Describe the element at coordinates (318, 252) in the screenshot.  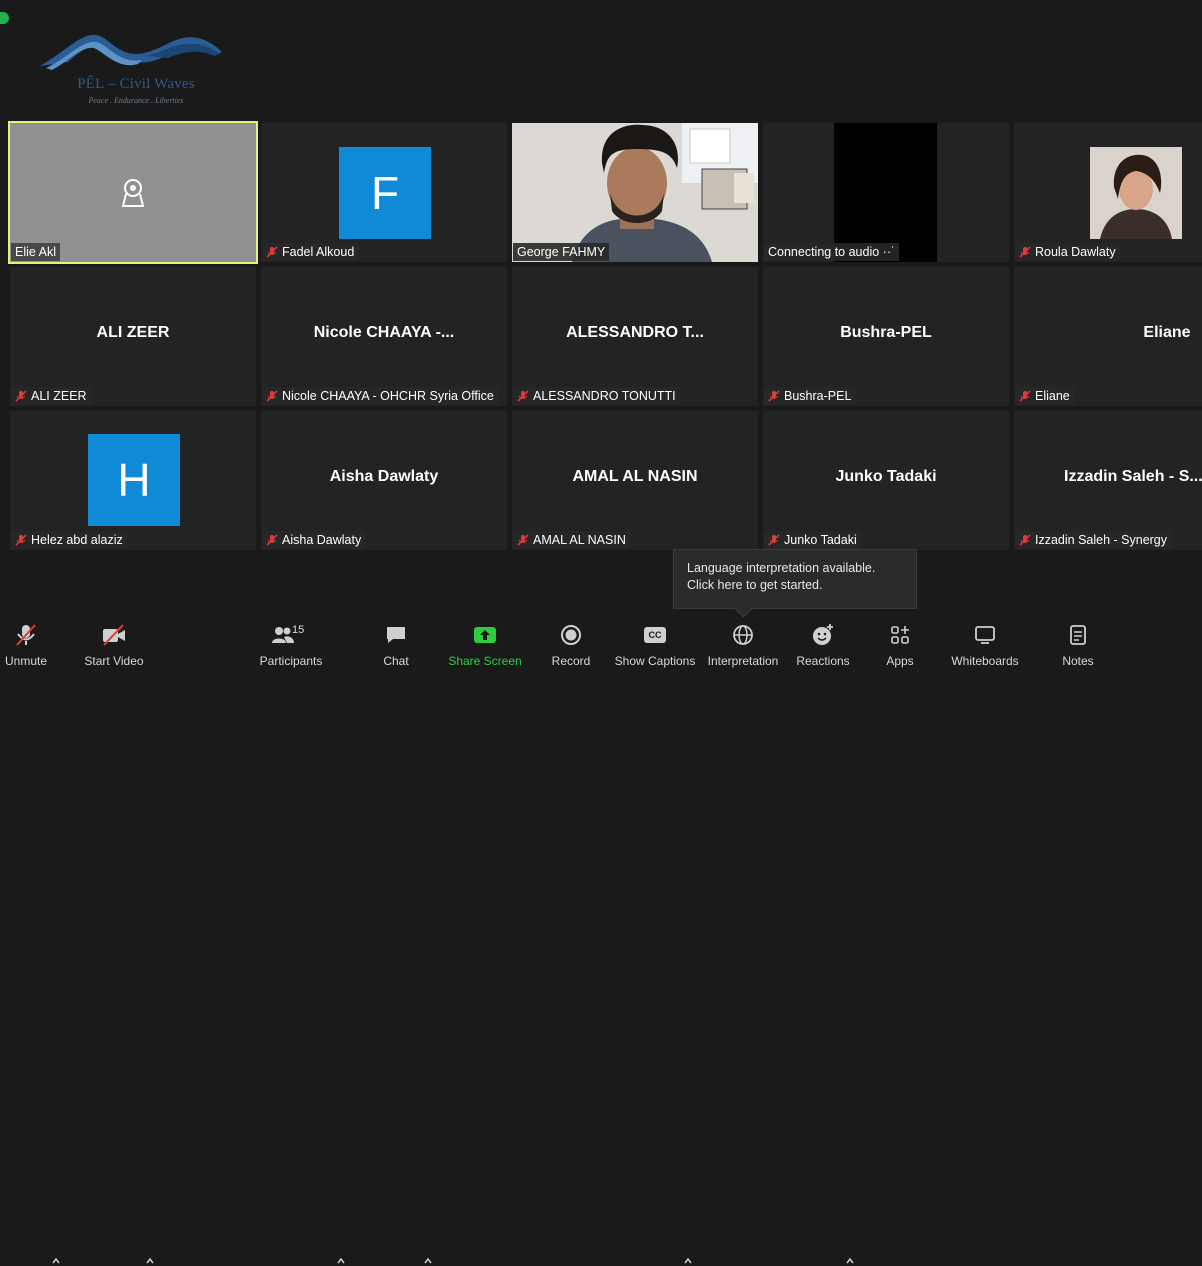
I see `participant-name: Fadel Alkoud` at that location.